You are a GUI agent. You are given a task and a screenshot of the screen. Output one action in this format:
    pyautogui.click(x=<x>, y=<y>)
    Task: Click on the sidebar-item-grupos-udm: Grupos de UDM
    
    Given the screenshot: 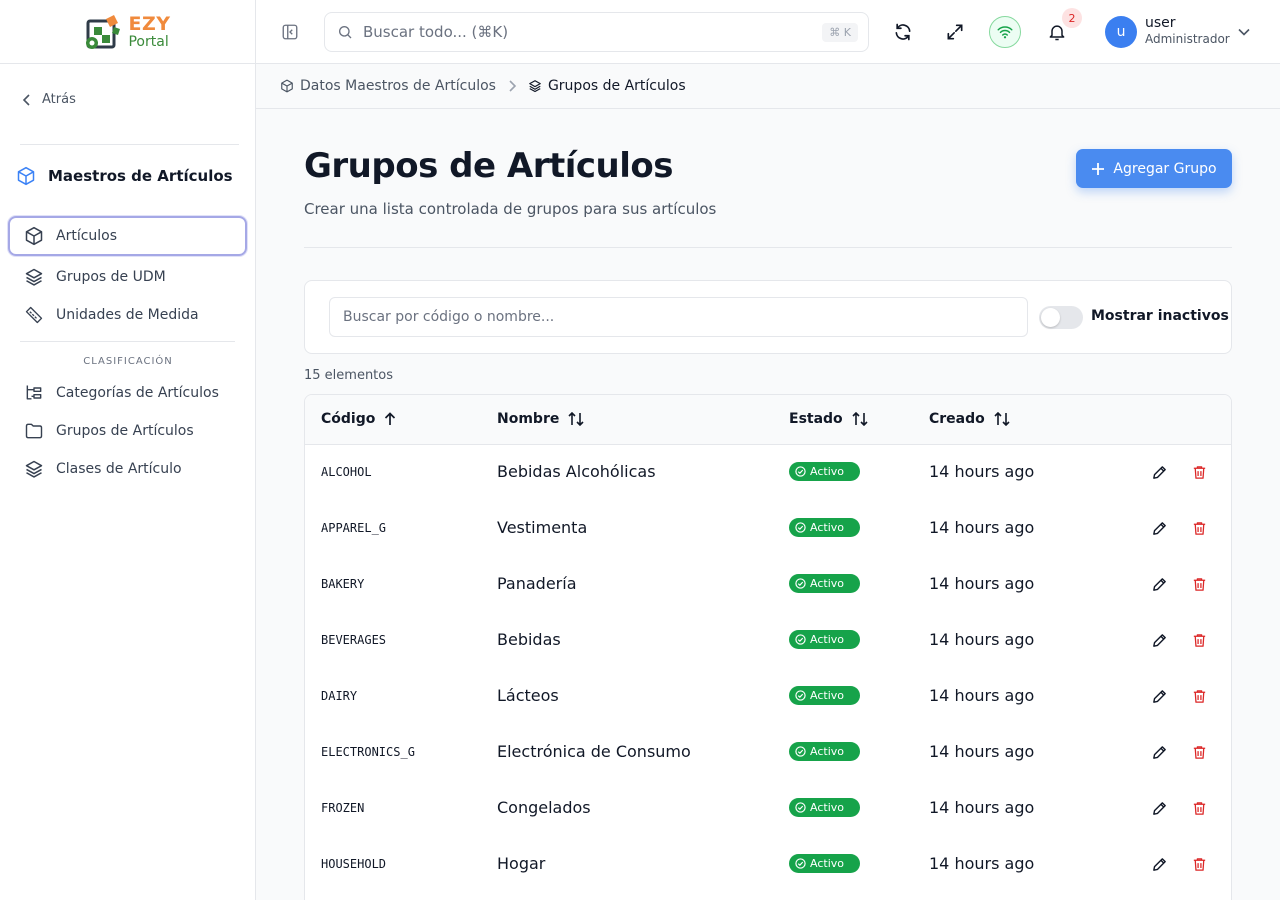 What is the action you would take?
    pyautogui.click(x=127, y=277)
    